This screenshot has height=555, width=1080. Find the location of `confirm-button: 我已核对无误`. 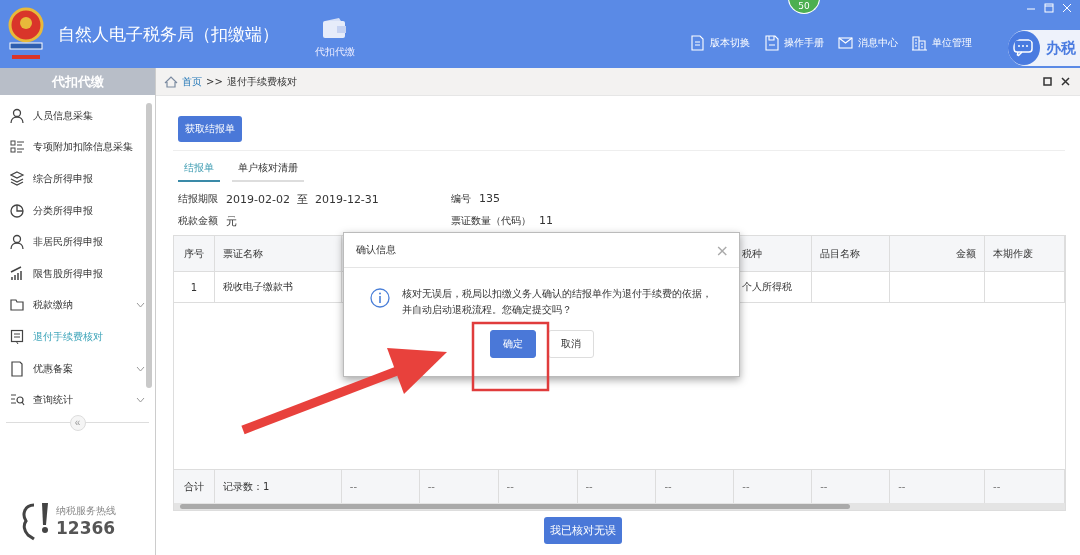

confirm-button: 我已核对无误 is located at coordinates (582, 530).